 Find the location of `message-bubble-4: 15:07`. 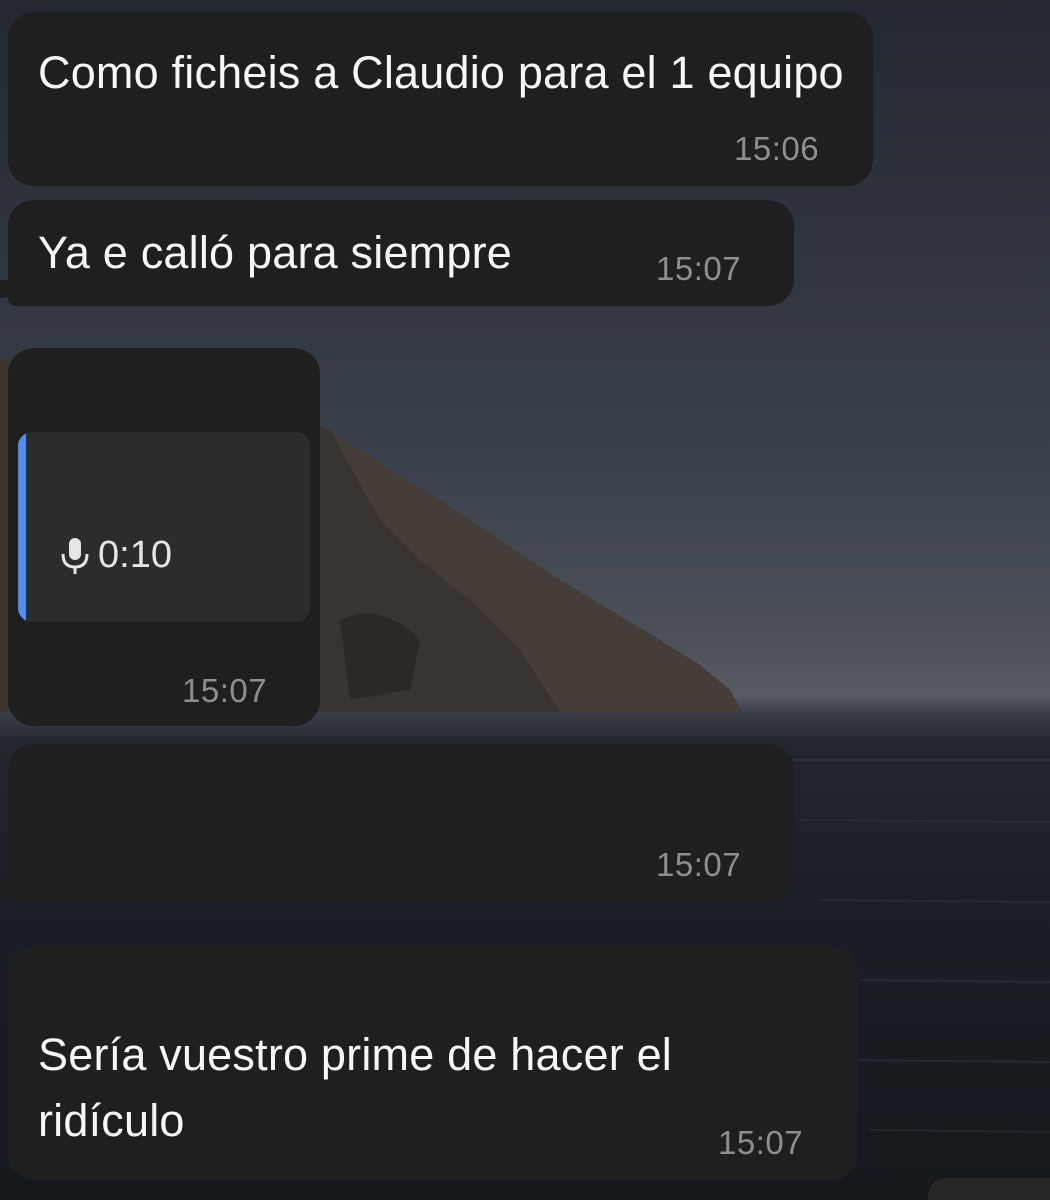

message-bubble-4: 15:07 is located at coordinates (401, 823).